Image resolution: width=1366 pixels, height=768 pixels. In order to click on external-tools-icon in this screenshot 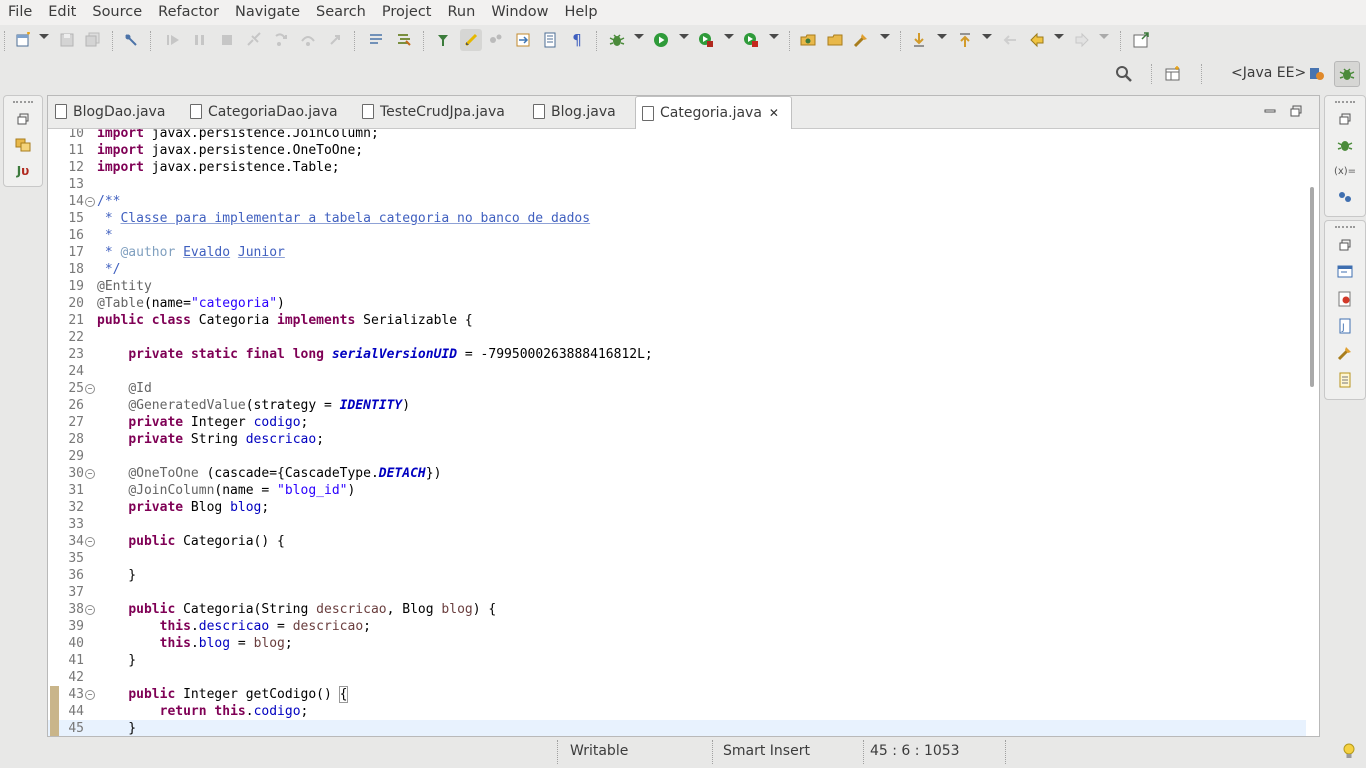, I will do `click(751, 40)`.